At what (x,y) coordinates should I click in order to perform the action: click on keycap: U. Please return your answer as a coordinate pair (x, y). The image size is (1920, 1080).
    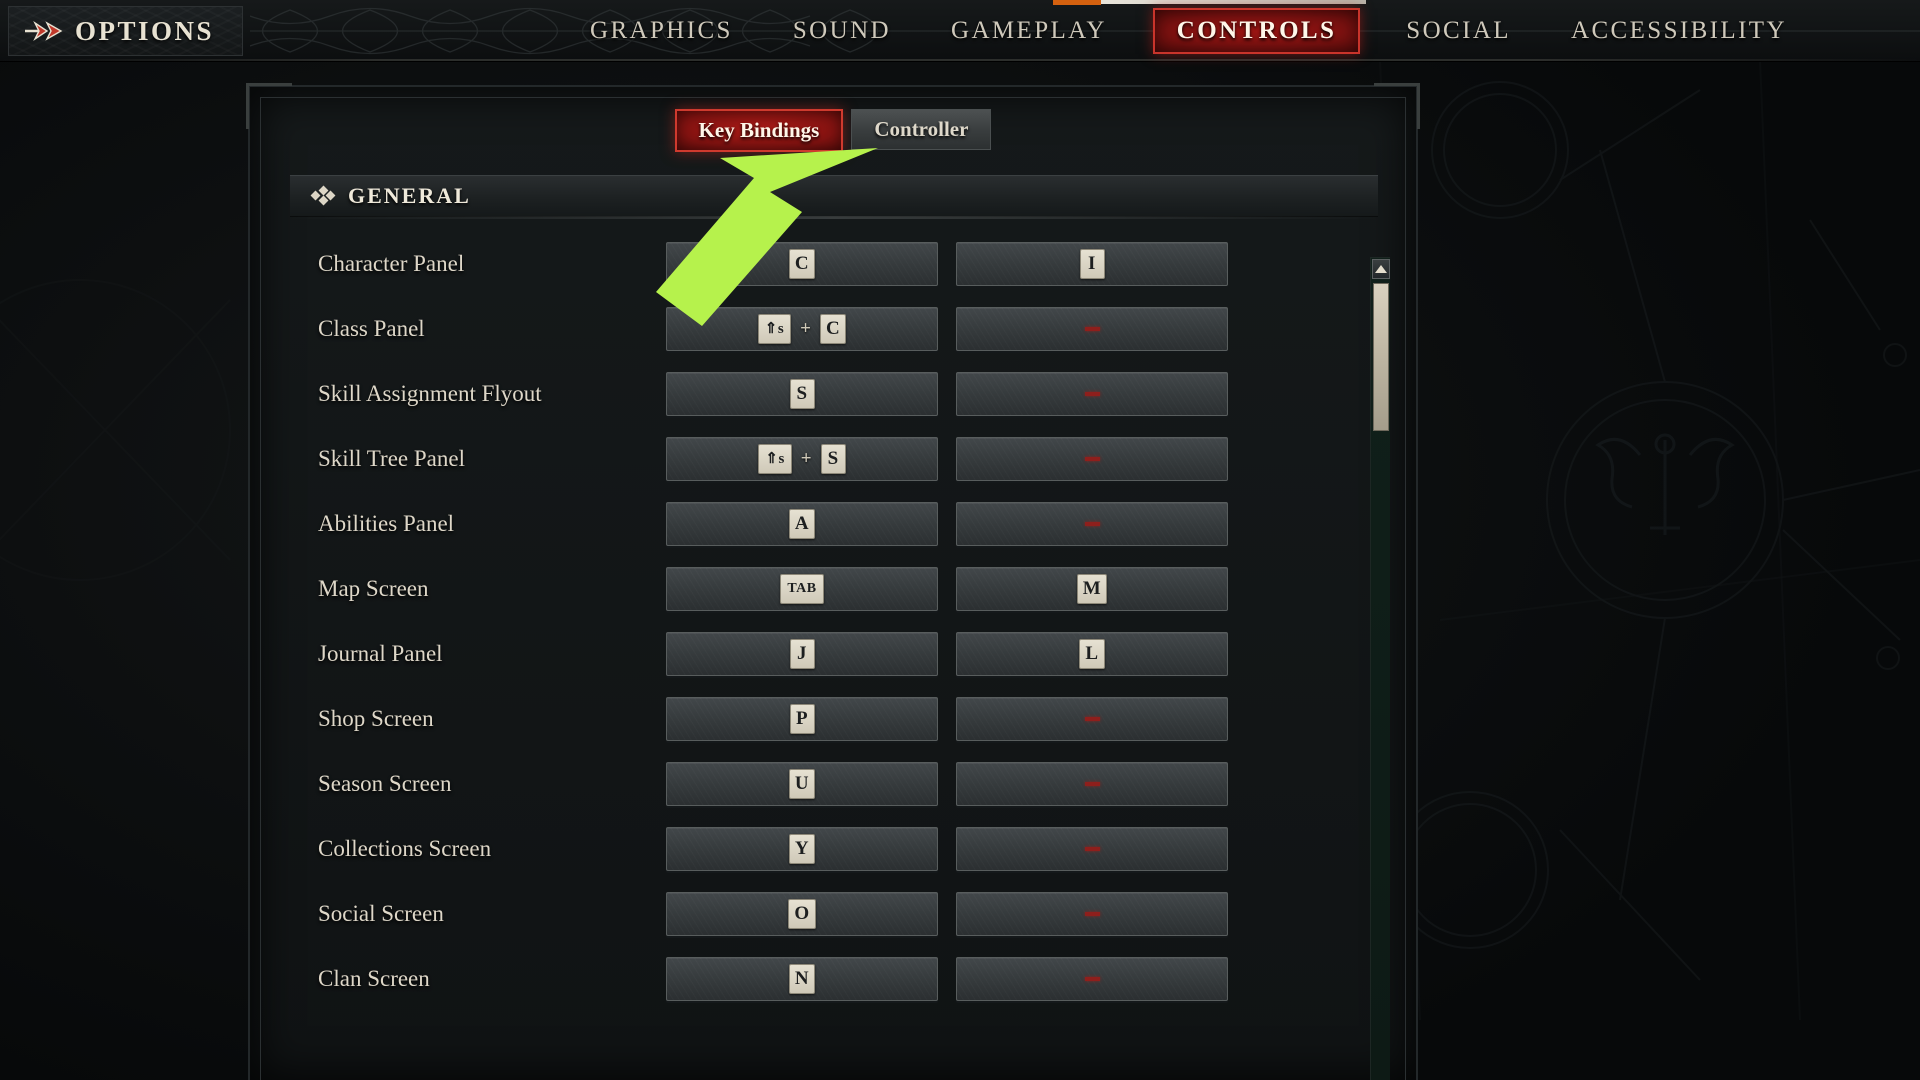
    Looking at the image, I should click on (802, 783).